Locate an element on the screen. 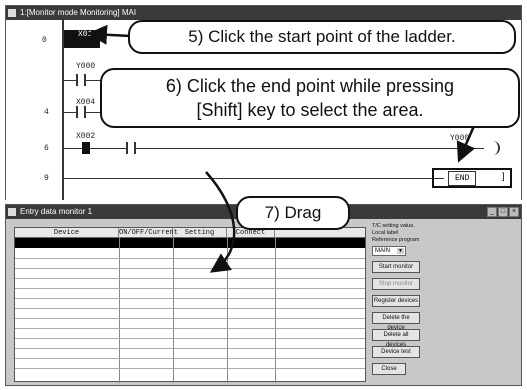 Image resolution: width=527 pixels, height=390 pixels. step5-arrow is located at coordinates (109, 34).